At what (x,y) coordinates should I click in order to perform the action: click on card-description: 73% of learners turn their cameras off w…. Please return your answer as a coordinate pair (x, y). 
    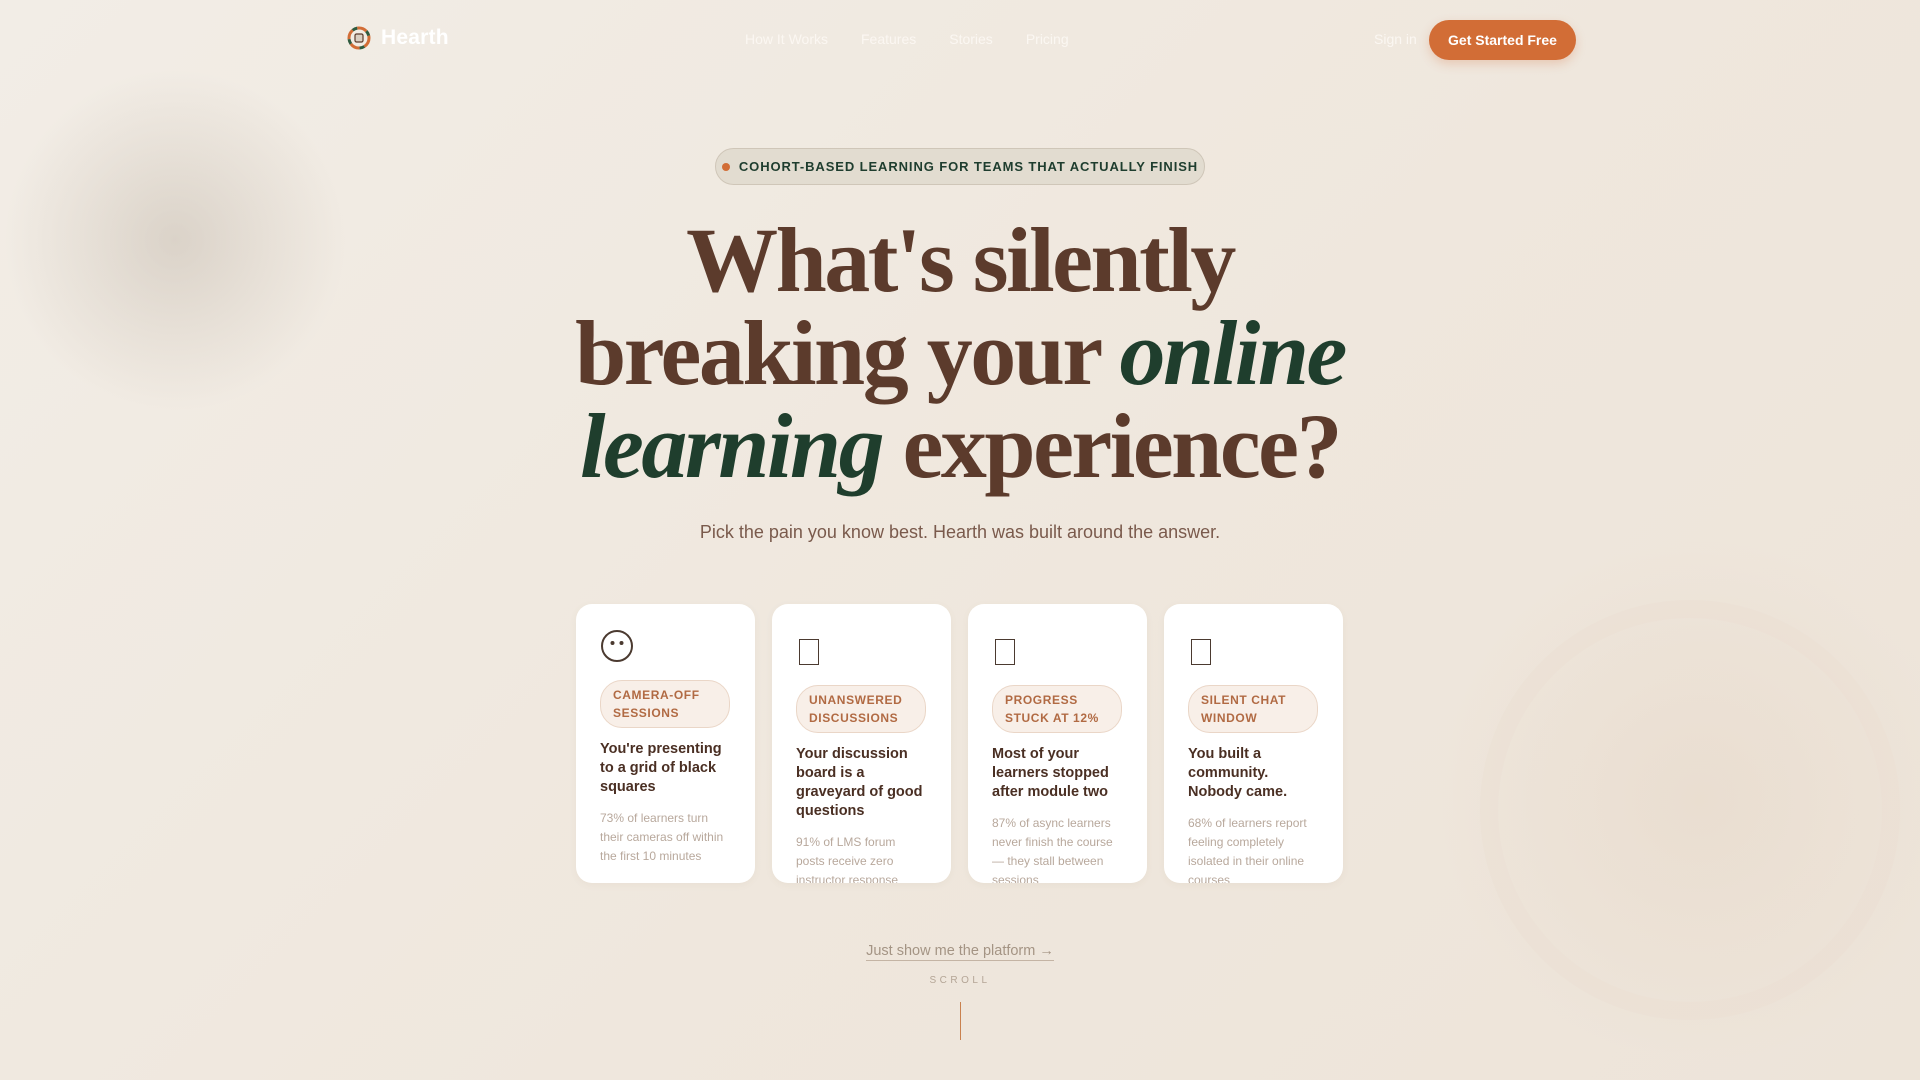
    Looking at the image, I should click on (662, 837).